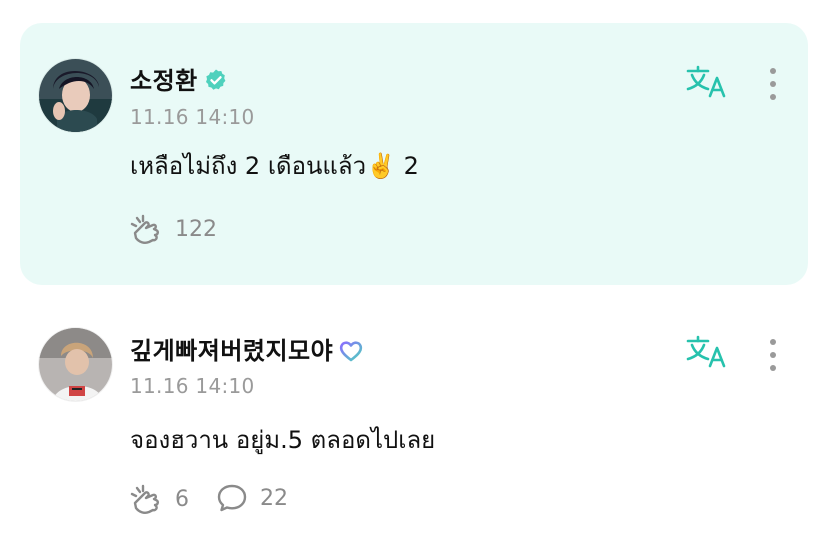 Image resolution: width=828 pixels, height=553 pixels. I want to click on like-button: 6, so click(159, 499).